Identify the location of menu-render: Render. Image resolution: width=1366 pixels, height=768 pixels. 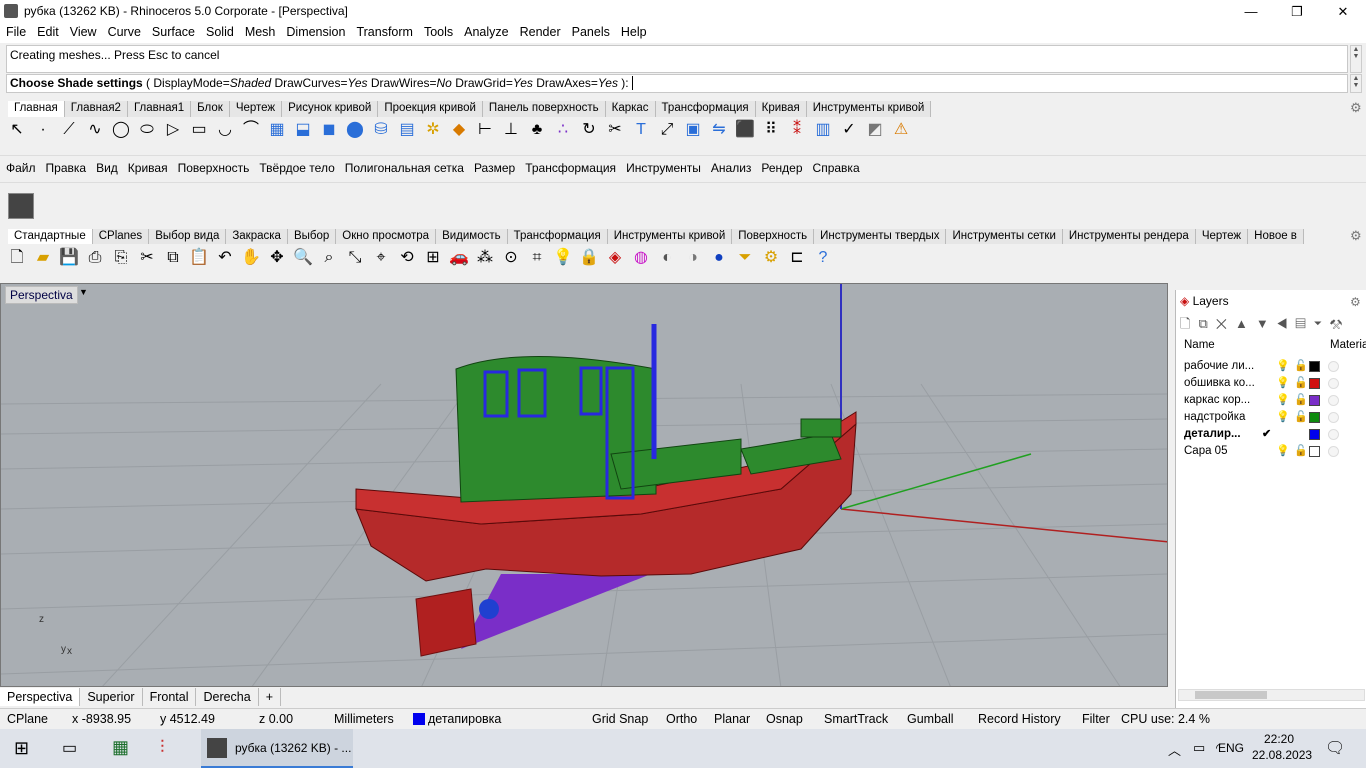
(540, 31).